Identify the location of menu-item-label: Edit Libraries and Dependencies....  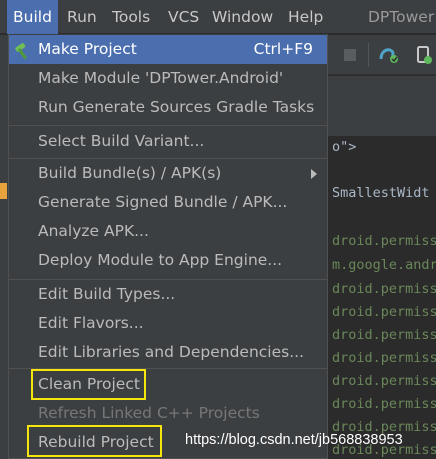
(171, 352).